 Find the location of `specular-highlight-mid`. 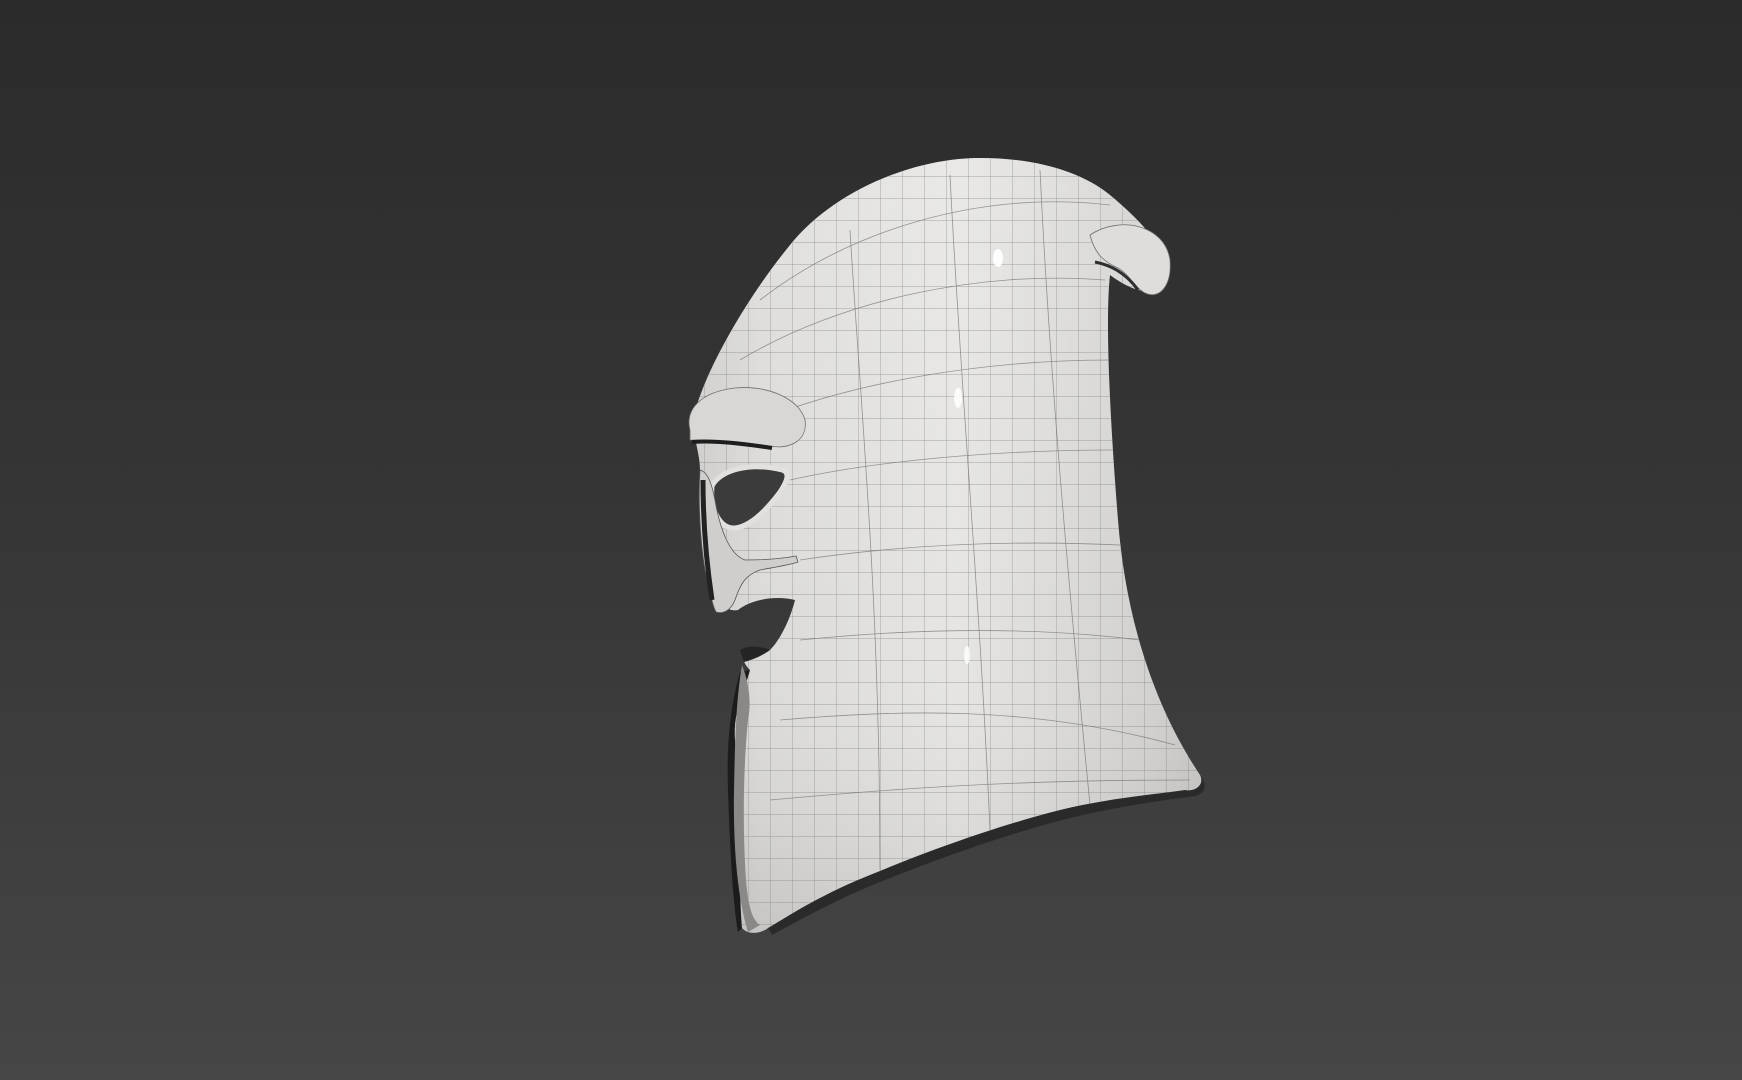

specular-highlight-mid is located at coordinates (958, 398).